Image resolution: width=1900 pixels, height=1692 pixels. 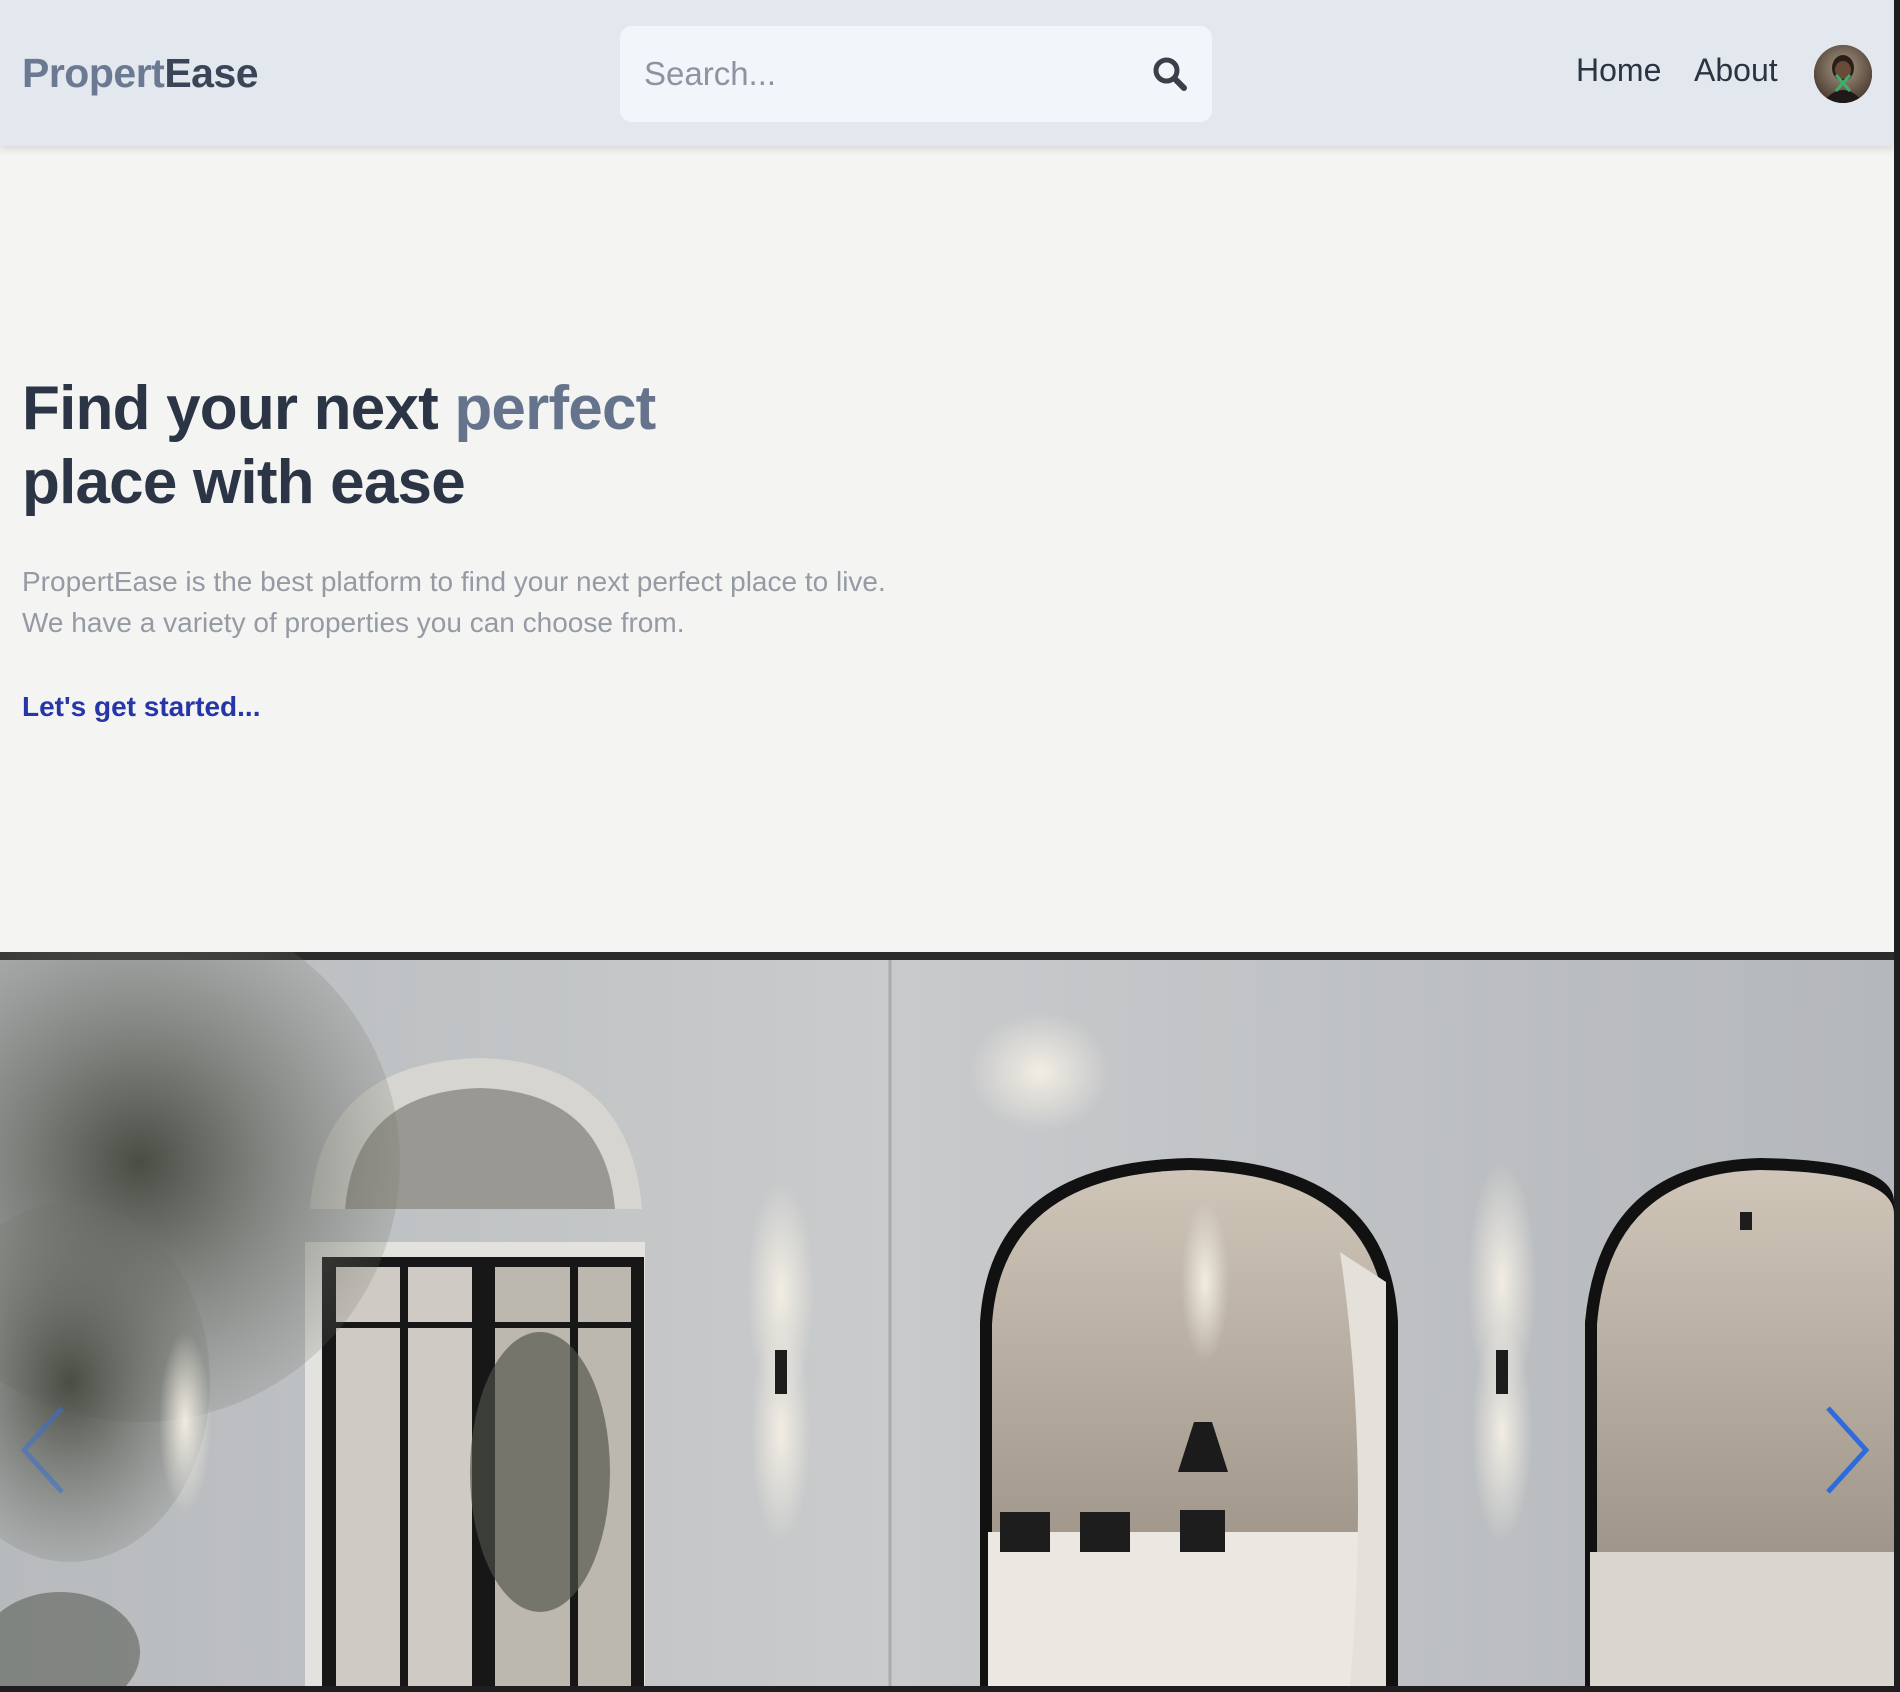 What do you see at coordinates (211, 73) in the screenshot?
I see `brand-logo-part2: Ease` at bounding box center [211, 73].